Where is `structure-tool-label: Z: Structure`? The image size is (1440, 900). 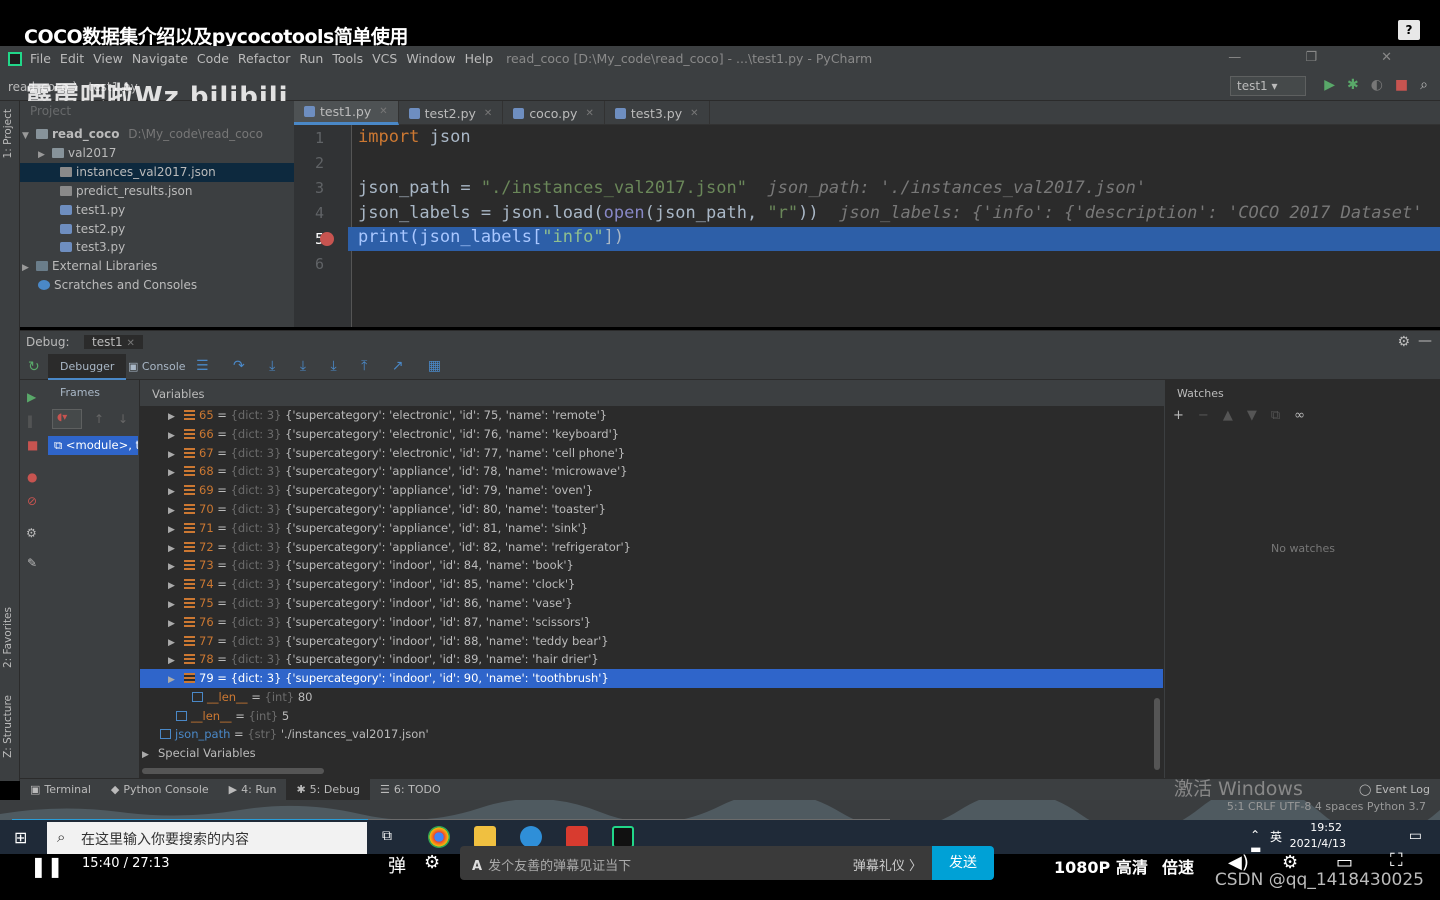 structure-tool-label: Z: Structure is located at coordinates (8, 726).